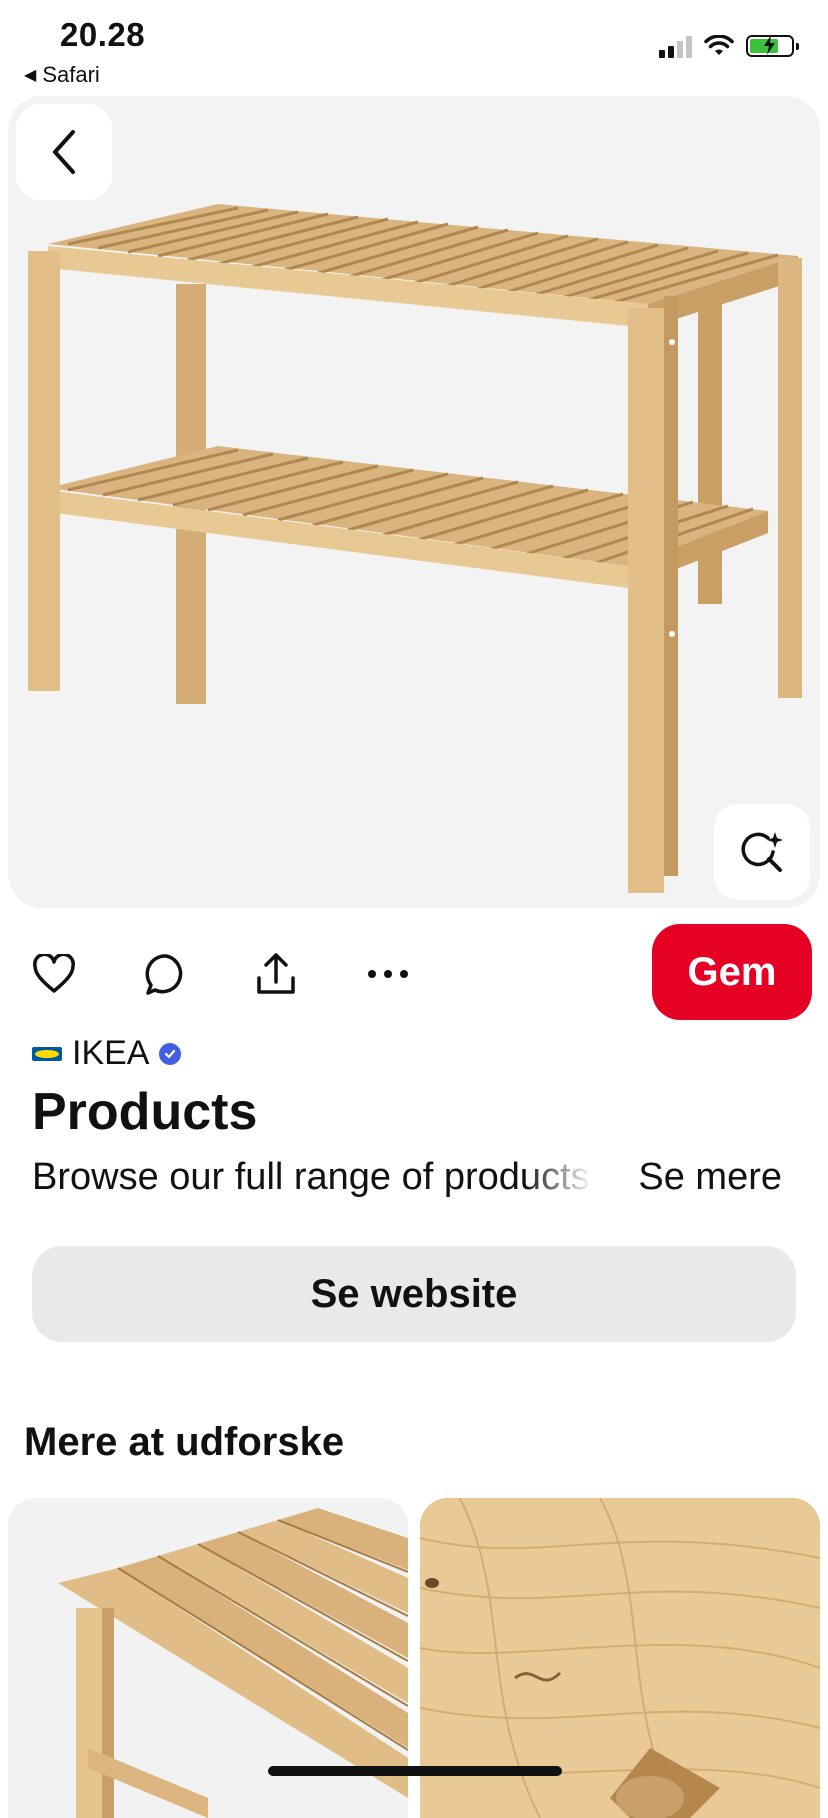 The width and height of the screenshot is (828, 1818). I want to click on home-indicator, so click(415, 1771).